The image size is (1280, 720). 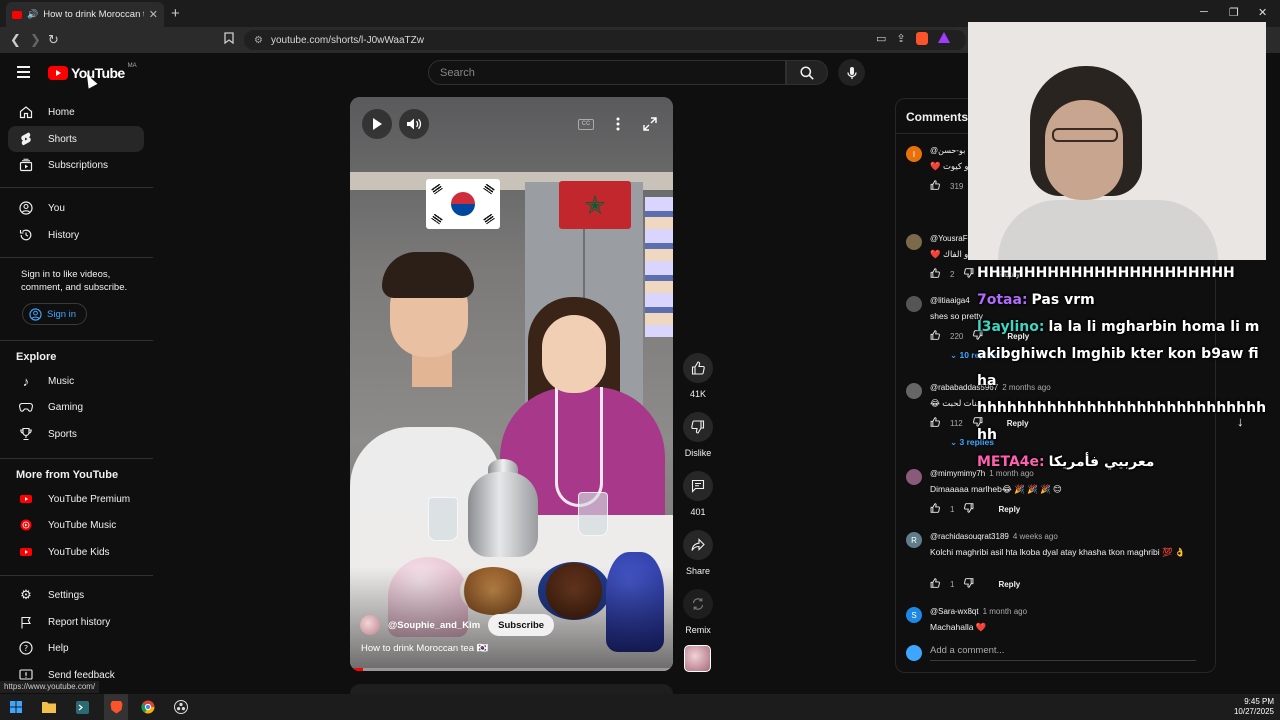 What do you see at coordinates (23, 73) in the screenshot?
I see `menu-icon` at bounding box center [23, 73].